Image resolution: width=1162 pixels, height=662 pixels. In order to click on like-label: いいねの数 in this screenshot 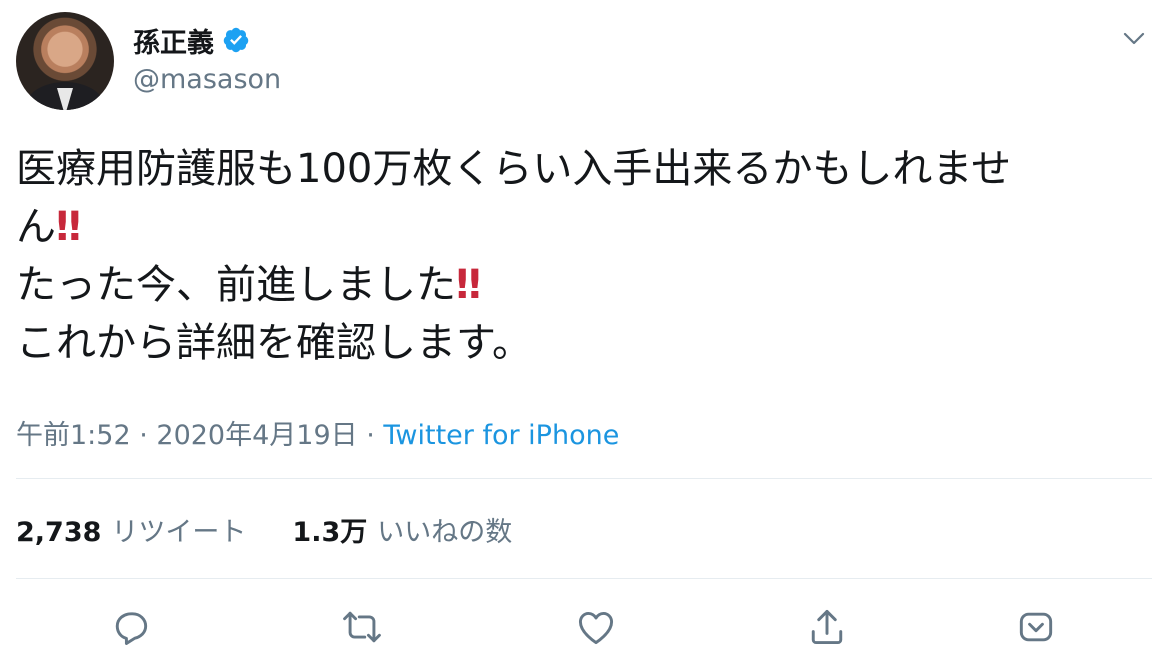, I will do `click(445, 532)`.